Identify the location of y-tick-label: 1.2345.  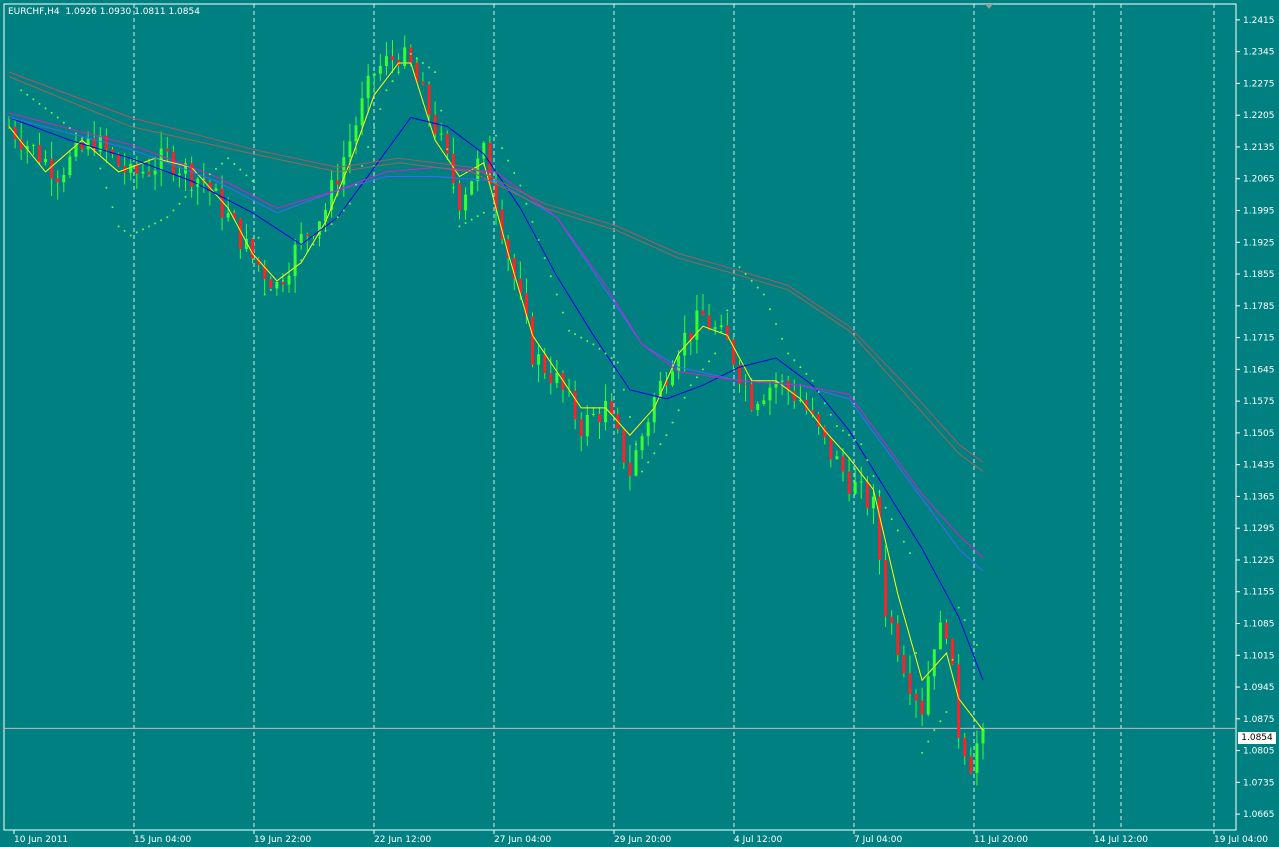
(1259, 53).